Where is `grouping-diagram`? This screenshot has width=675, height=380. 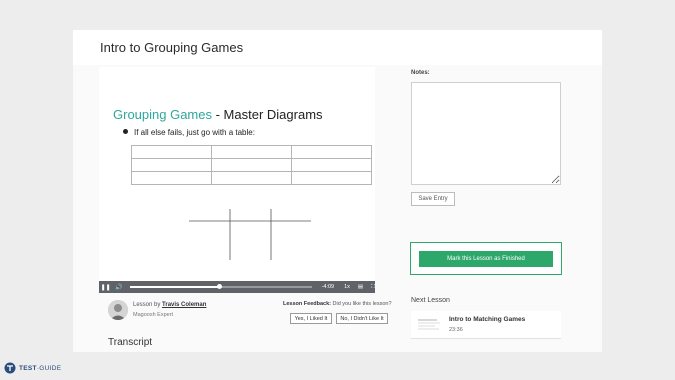
grouping-diagram is located at coordinates (250, 234).